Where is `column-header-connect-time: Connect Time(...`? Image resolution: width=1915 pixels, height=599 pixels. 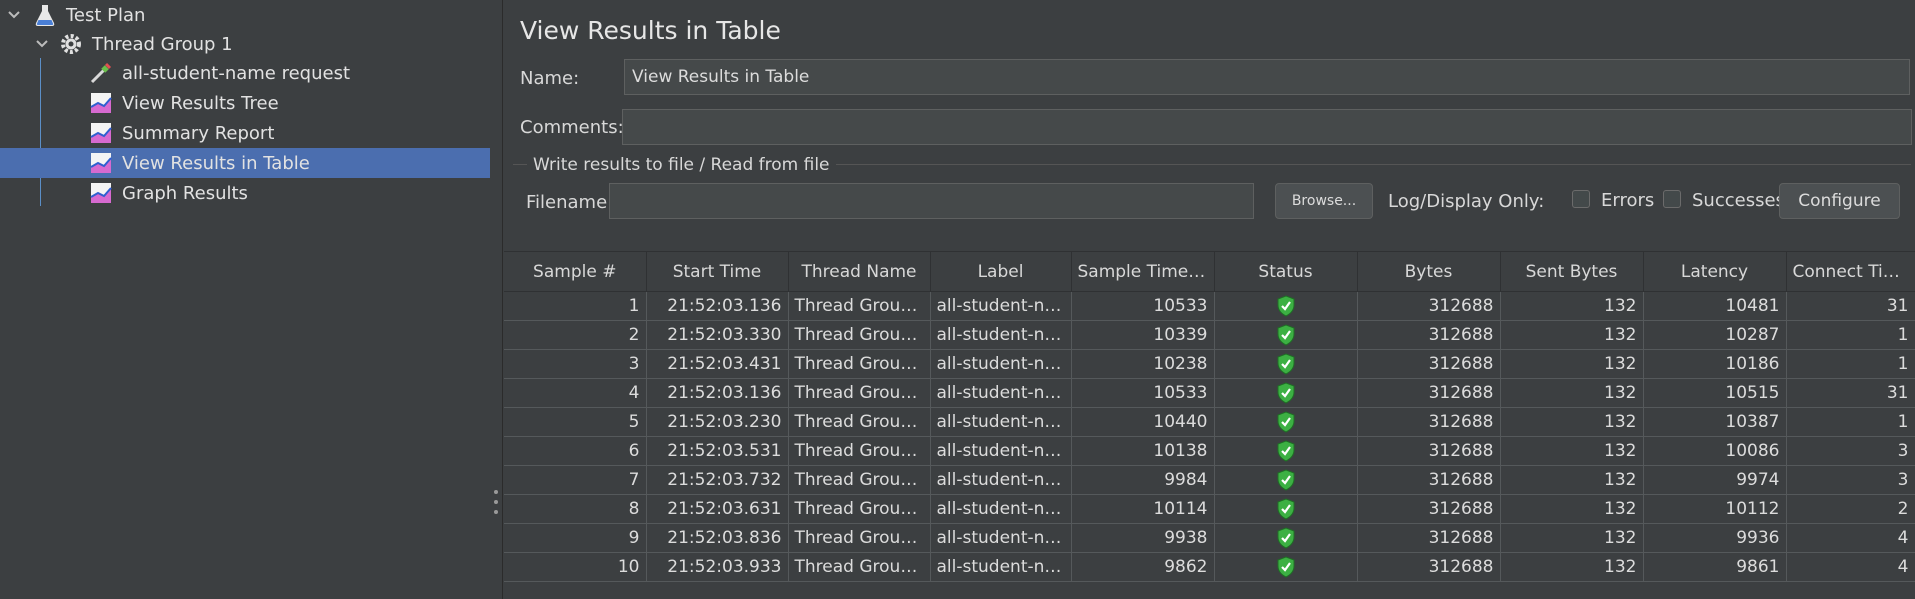 column-header-connect-time: Connect Time(... is located at coordinates (1850, 271).